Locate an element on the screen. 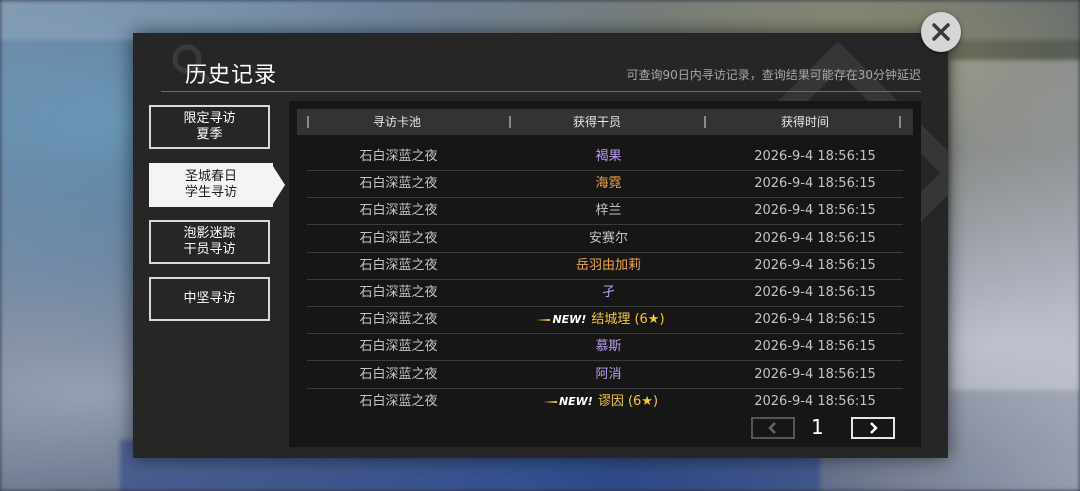  sidebar-tab-0: 限定寻访 夏季 is located at coordinates (209, 127).